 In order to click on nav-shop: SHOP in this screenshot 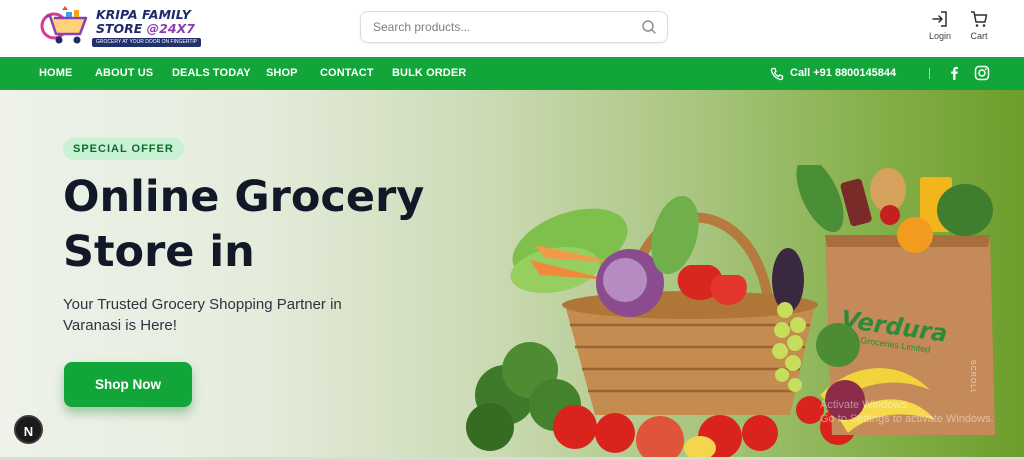, I will do `click(282, 73)`.